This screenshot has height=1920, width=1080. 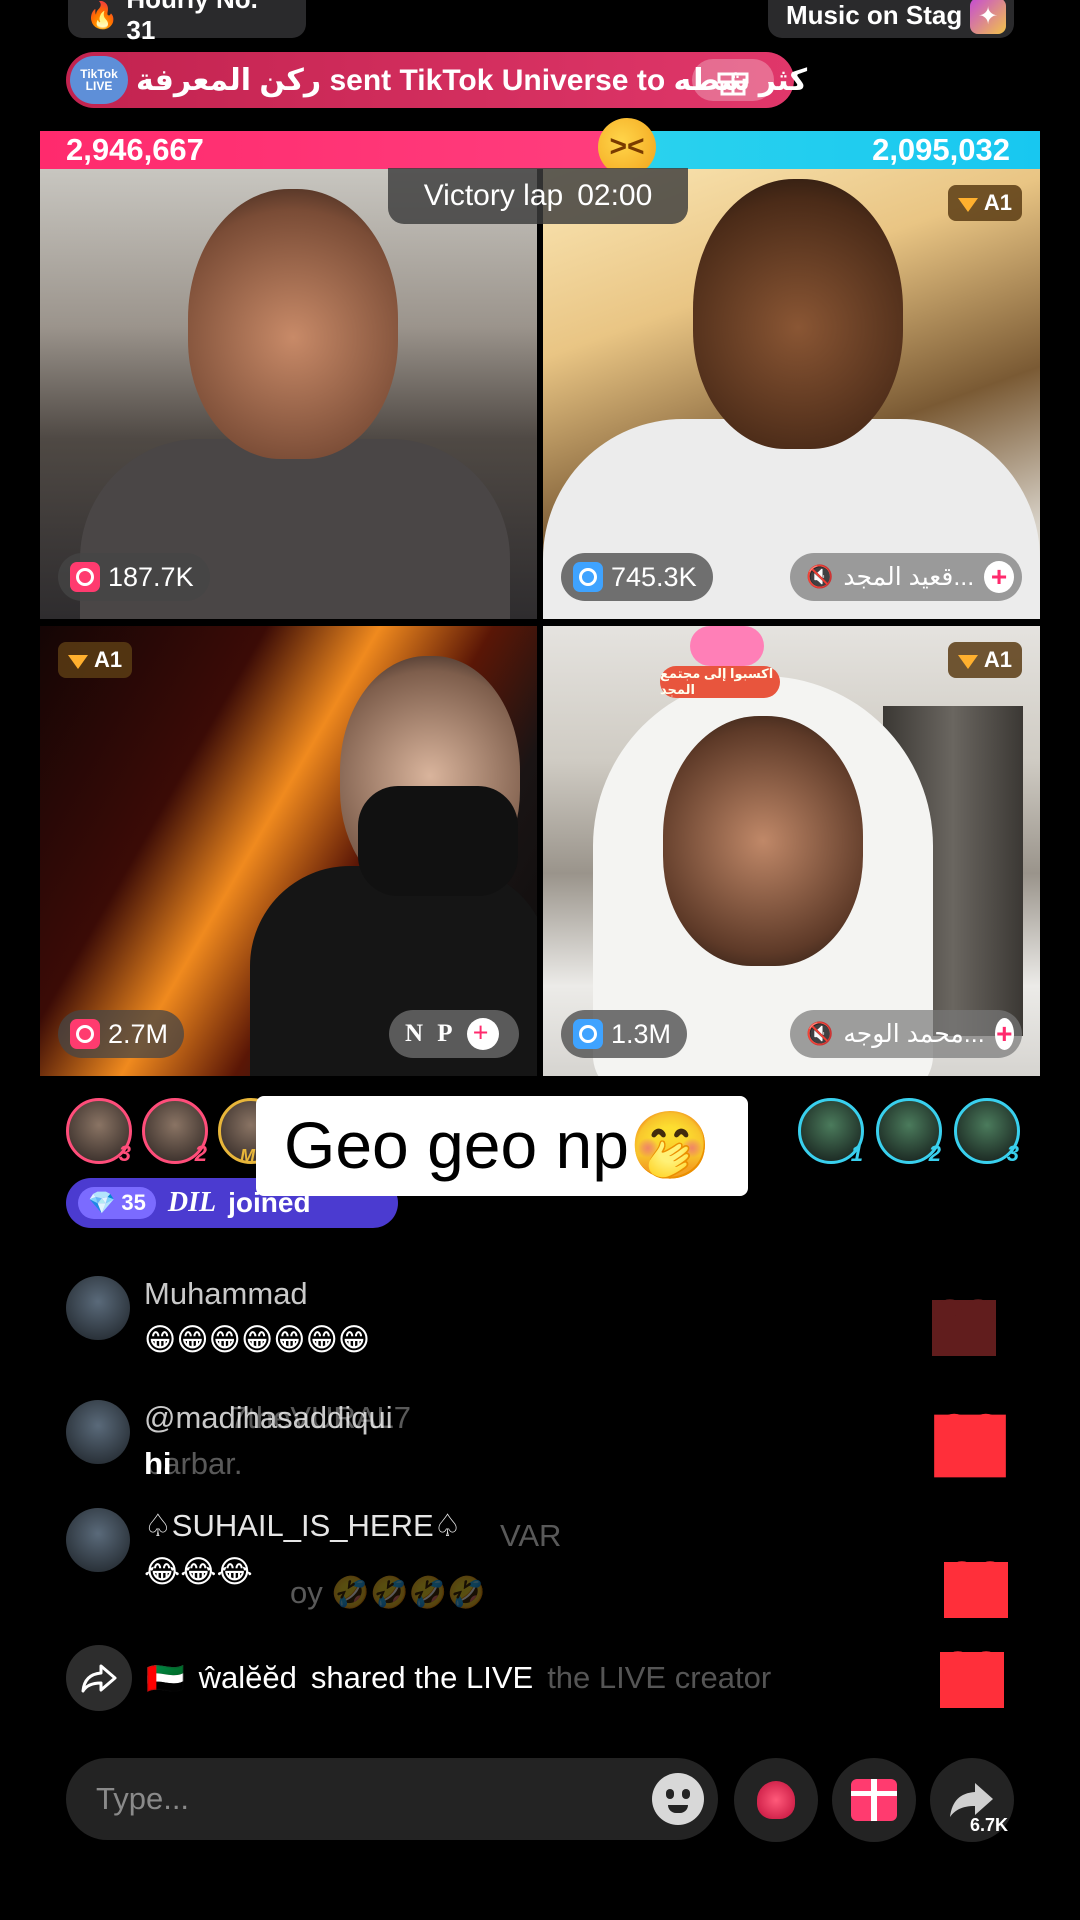 I want to click on ghost-chat-username: VAR, so click(x=531, y=1535).